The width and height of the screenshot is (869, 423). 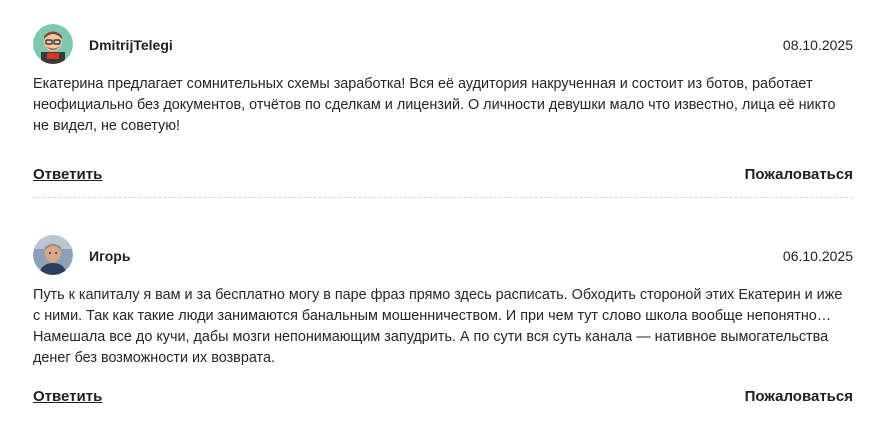 I want to click on comment-date: 06.10.2025, so click(x=817, y=256).